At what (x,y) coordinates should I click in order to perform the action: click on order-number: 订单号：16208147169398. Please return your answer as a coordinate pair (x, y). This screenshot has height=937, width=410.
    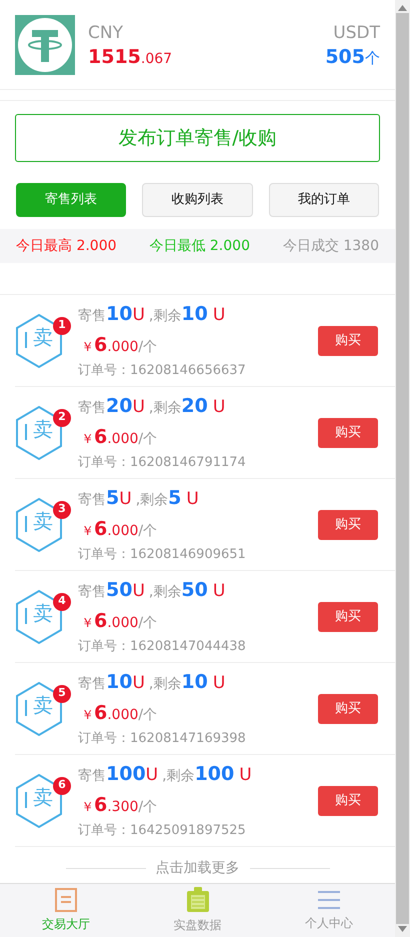
    Looking at the image, I should click on (162, 739).